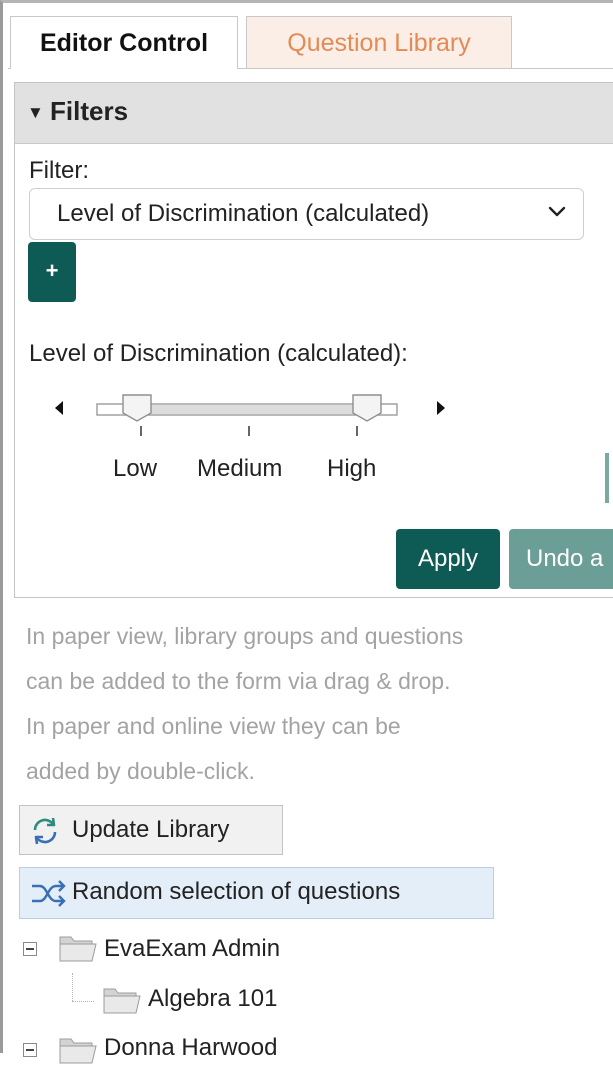  Describe the element at coordinates (557, 214) in the screenshot. I see `chevron-down-icon` at that location.